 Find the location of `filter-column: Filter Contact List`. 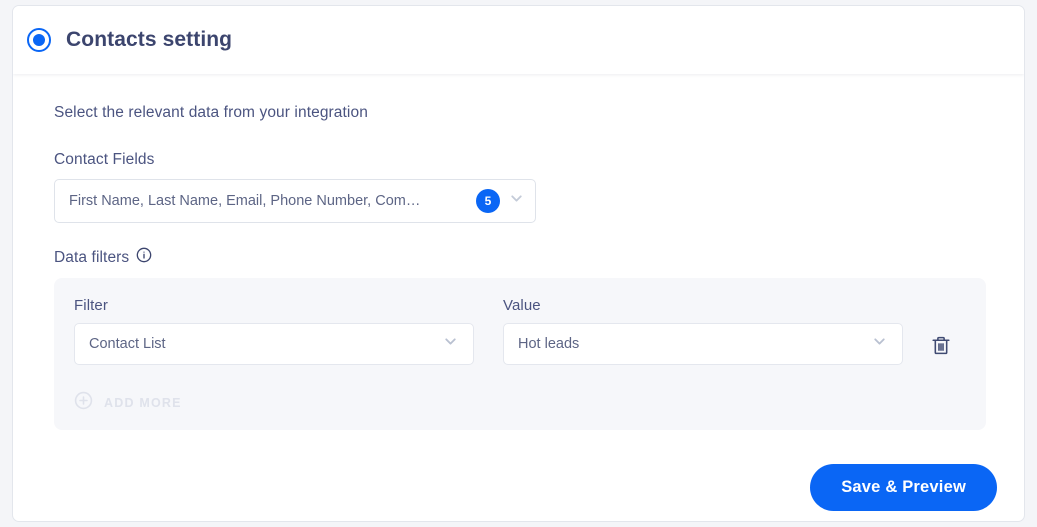

filter-column: Filter Contact List is located at coordinates (274, 331).